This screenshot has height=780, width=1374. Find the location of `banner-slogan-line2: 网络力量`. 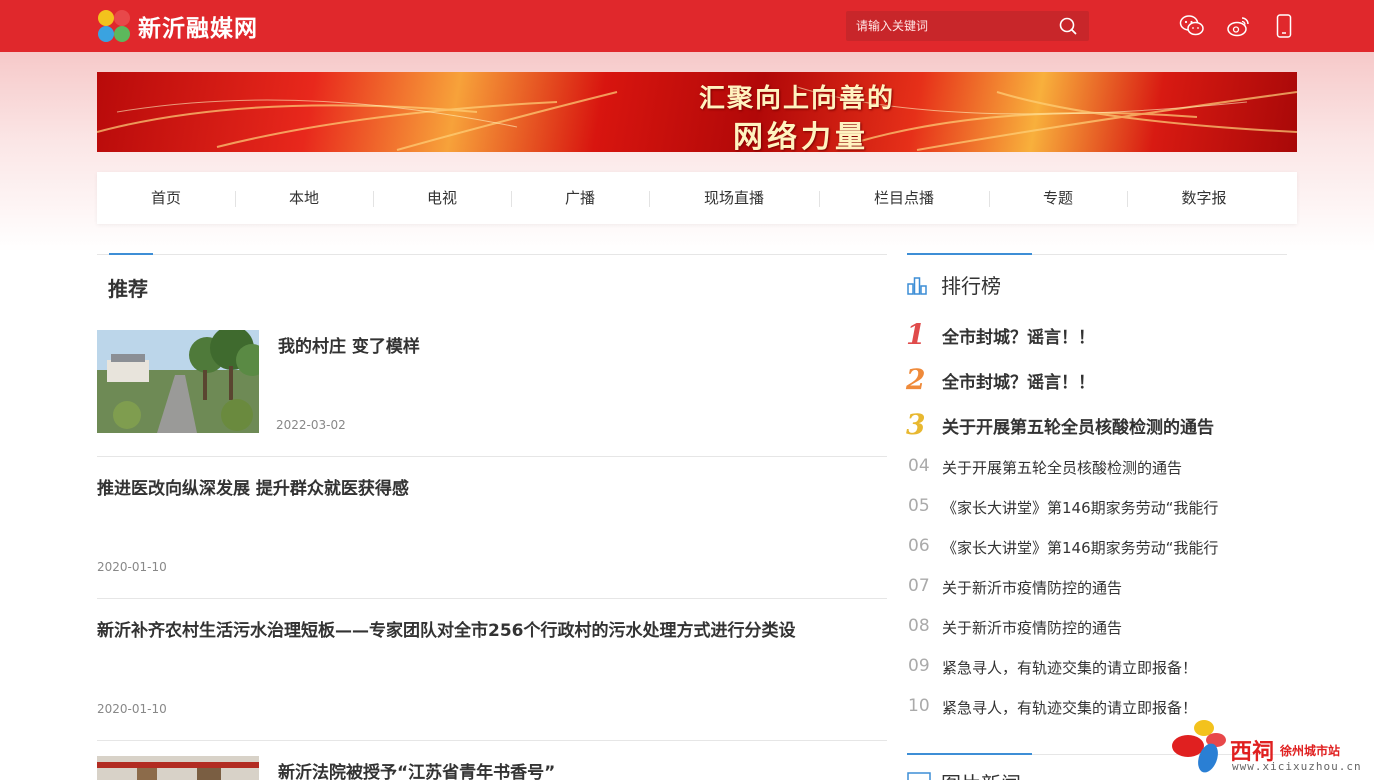

banner-slogan-line2: 网络力量 is located at coordinates (801, 136).